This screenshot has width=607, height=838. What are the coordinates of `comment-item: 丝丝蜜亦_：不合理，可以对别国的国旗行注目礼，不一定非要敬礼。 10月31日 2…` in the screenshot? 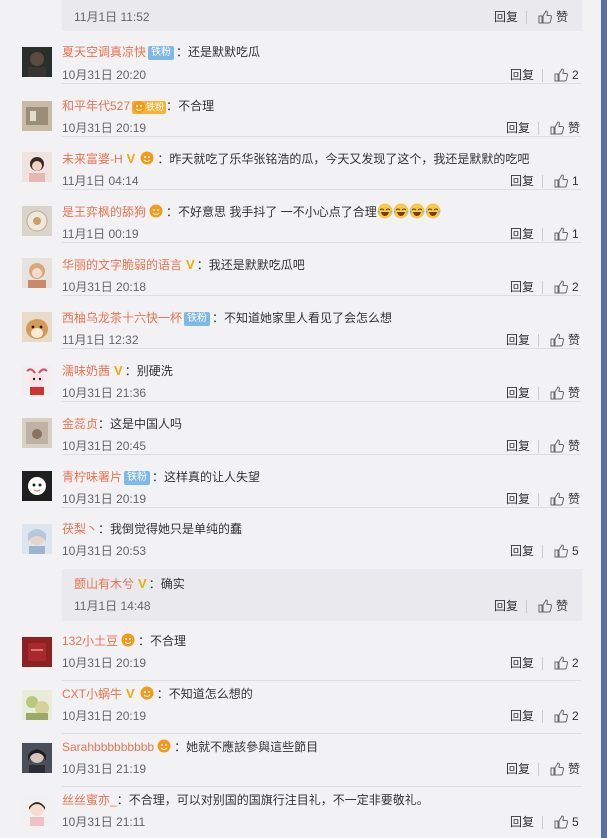 It's located at (300, 812).